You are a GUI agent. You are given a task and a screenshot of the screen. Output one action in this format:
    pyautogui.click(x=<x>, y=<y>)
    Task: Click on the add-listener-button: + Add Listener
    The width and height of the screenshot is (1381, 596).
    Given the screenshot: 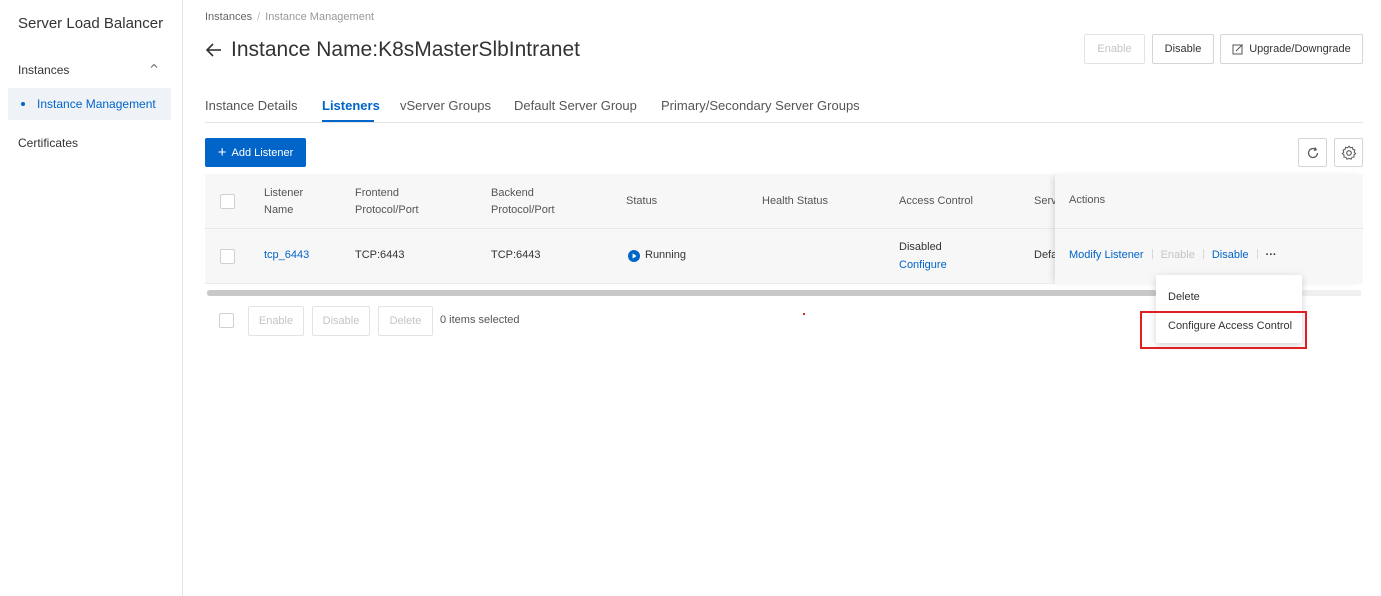 What is the action you would take?
    pyautogui.click(x=255, y=152)
    